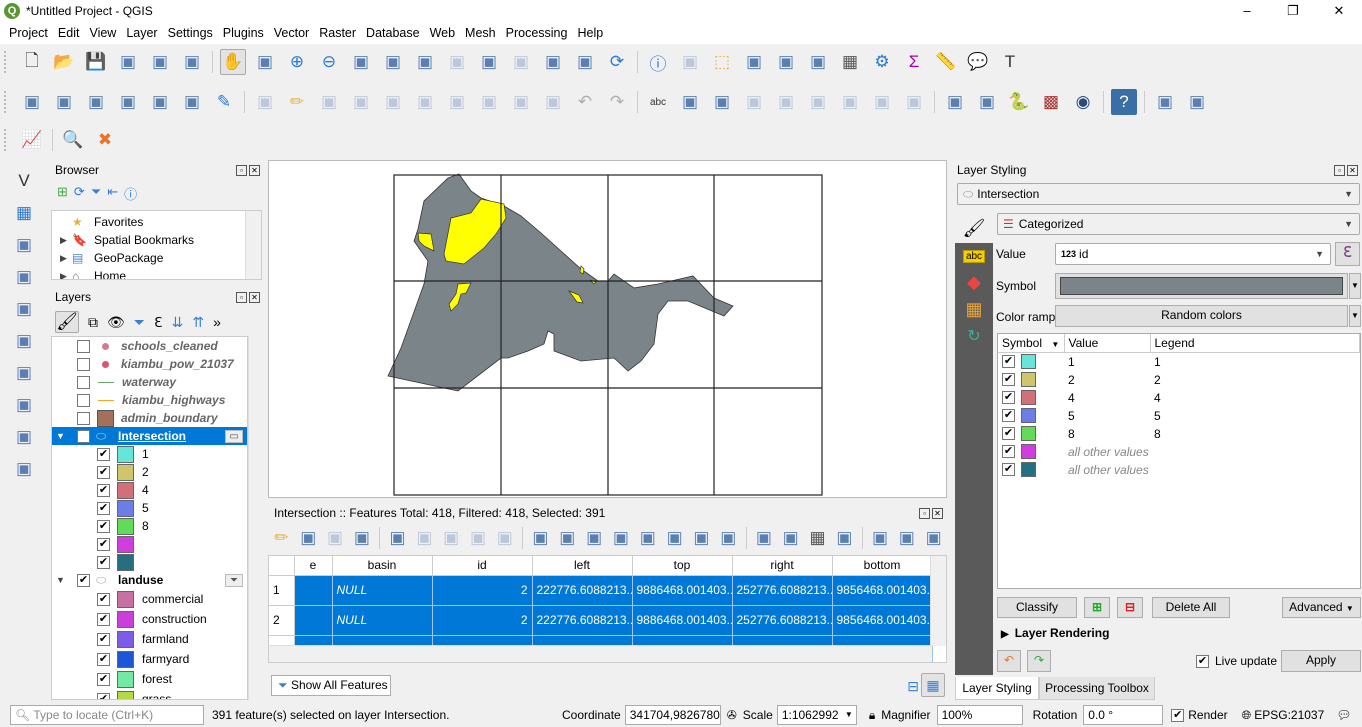  What do you see at coordinates (253, 245) in the screenshot?
I see `browser-scrollbar` at bounding box center [253, 245].